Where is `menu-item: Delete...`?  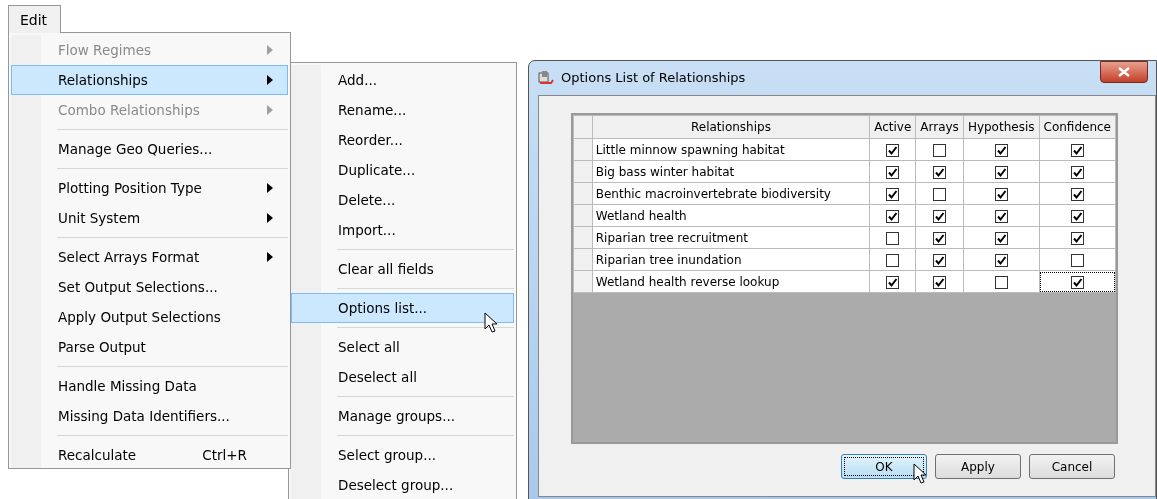 menu-item: Delete... is located at coordinates (402, 200).